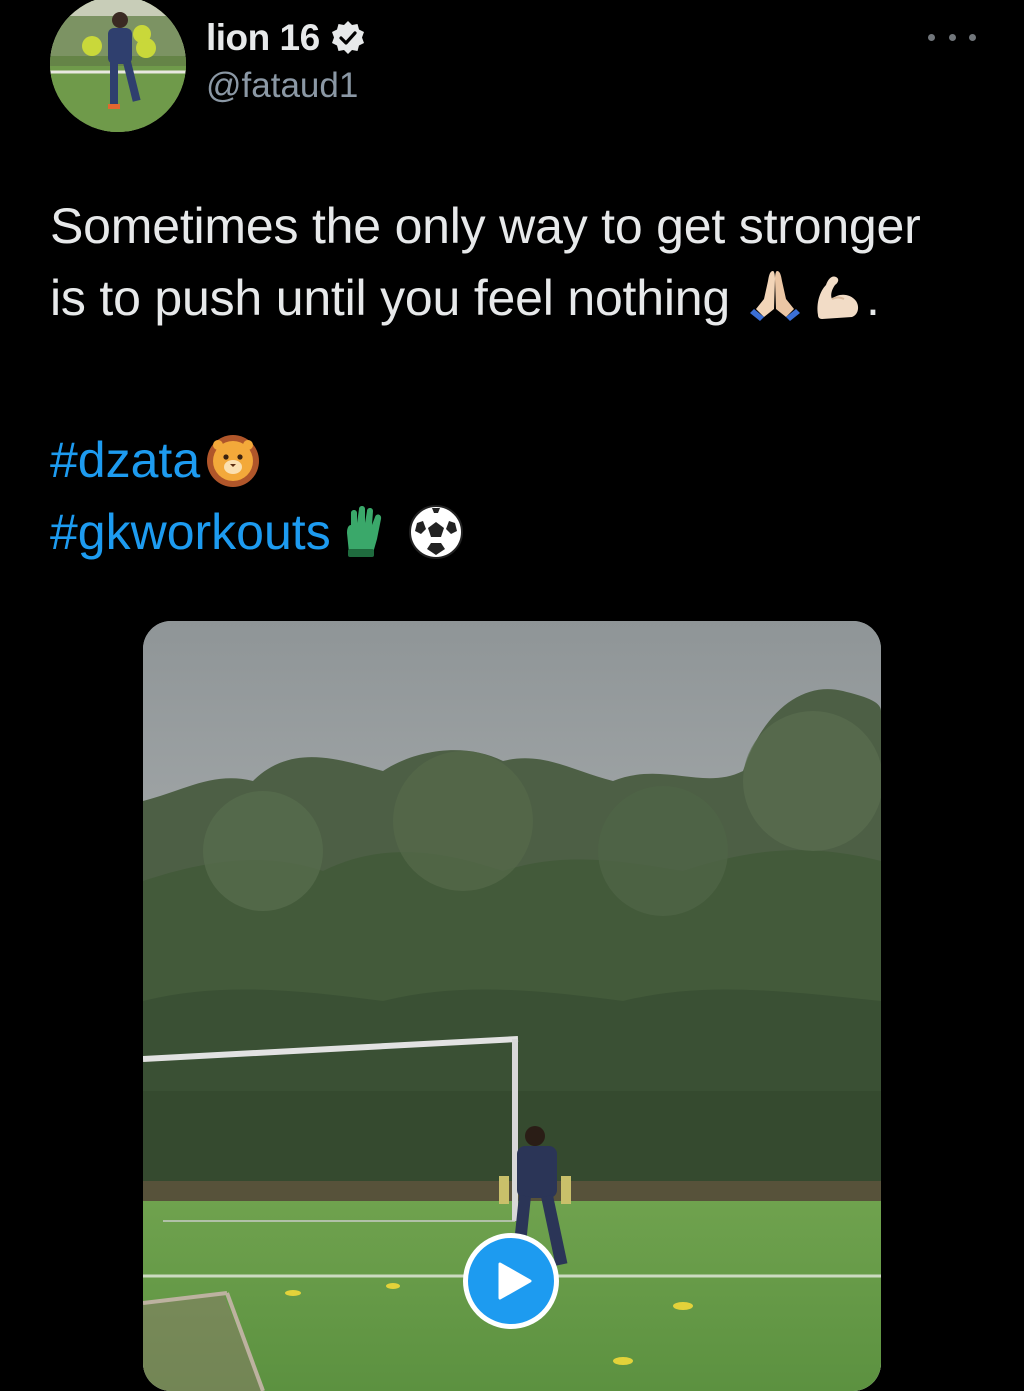 The width and height of the screenshot is (1024, 1391). I want to click on hashtag-block: #dzata #gkworkouts, so click(500, 496).